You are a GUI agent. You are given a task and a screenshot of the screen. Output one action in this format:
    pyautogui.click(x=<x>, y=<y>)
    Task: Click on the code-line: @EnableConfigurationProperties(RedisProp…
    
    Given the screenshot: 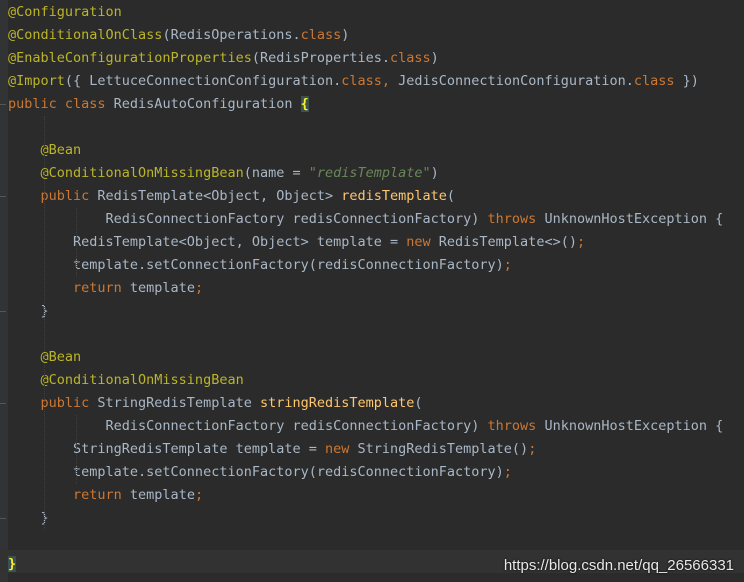 What is the action you would take?
    pyautogui.click(x=223, y=58)
    